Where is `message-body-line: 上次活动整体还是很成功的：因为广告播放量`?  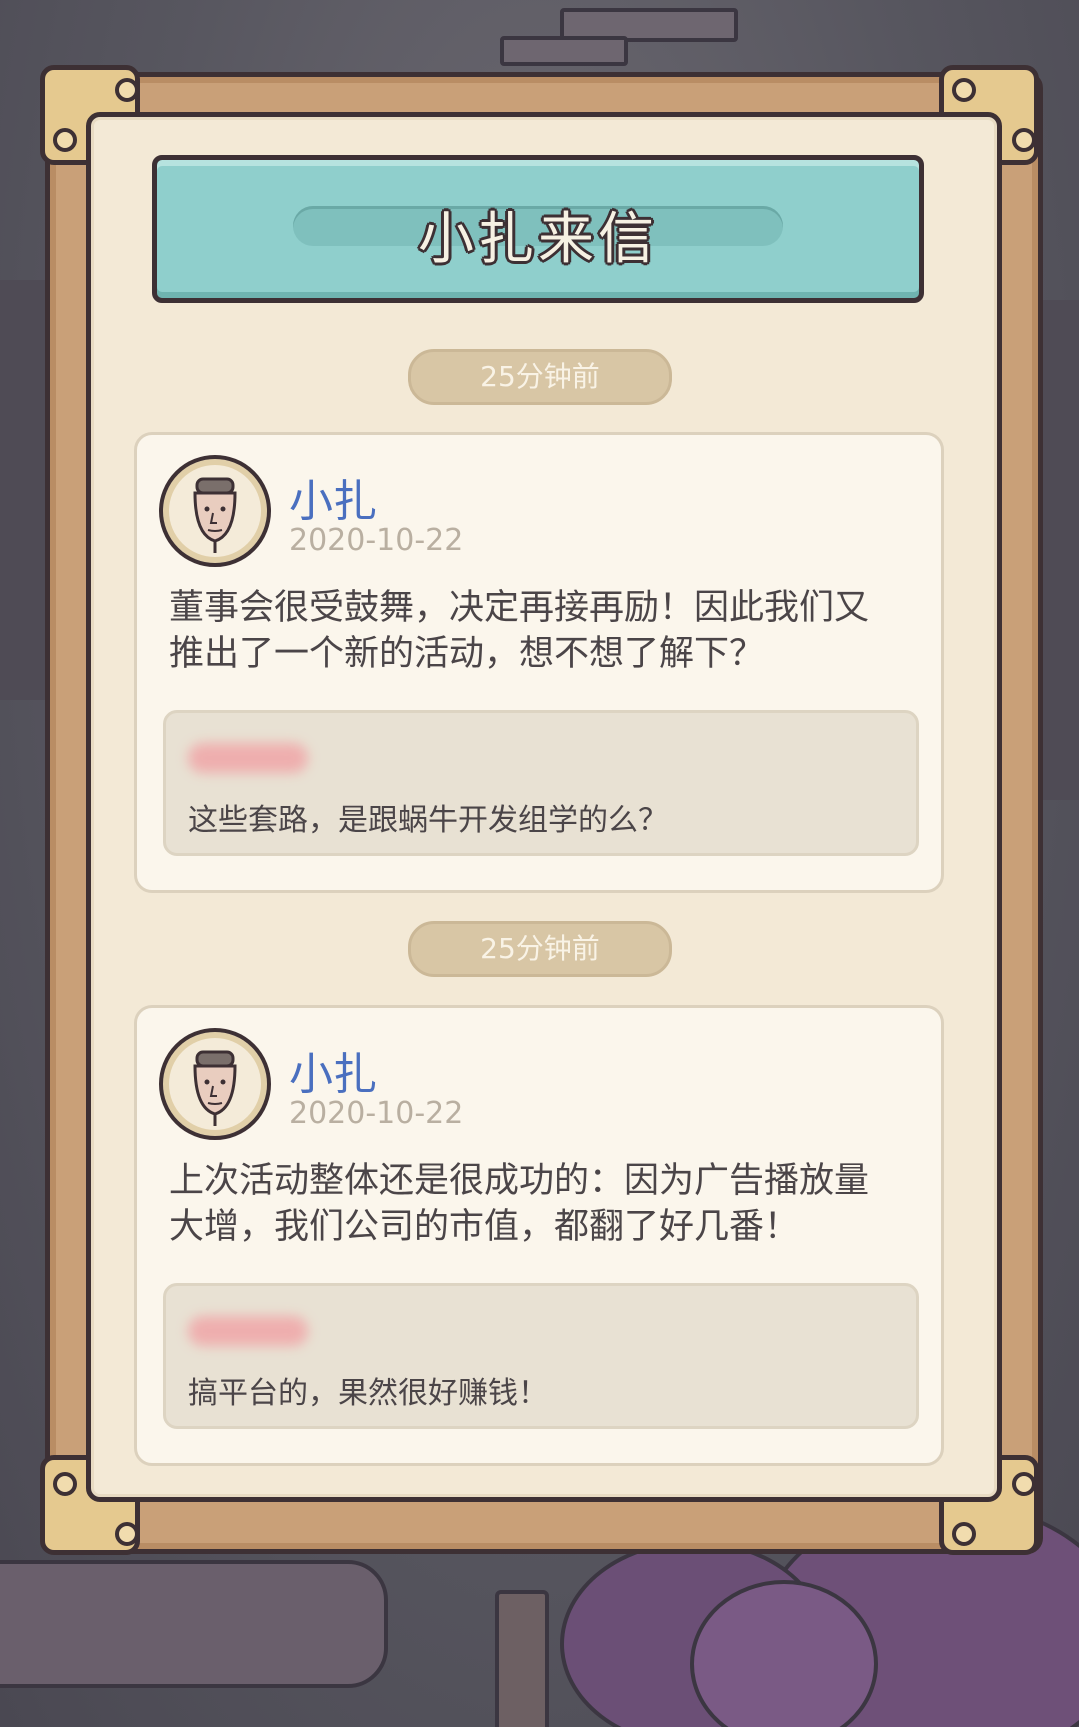 message-body-line: 上次活动整体还是很成功的：因为广告播放量 is located at coordinates (519, 1181).